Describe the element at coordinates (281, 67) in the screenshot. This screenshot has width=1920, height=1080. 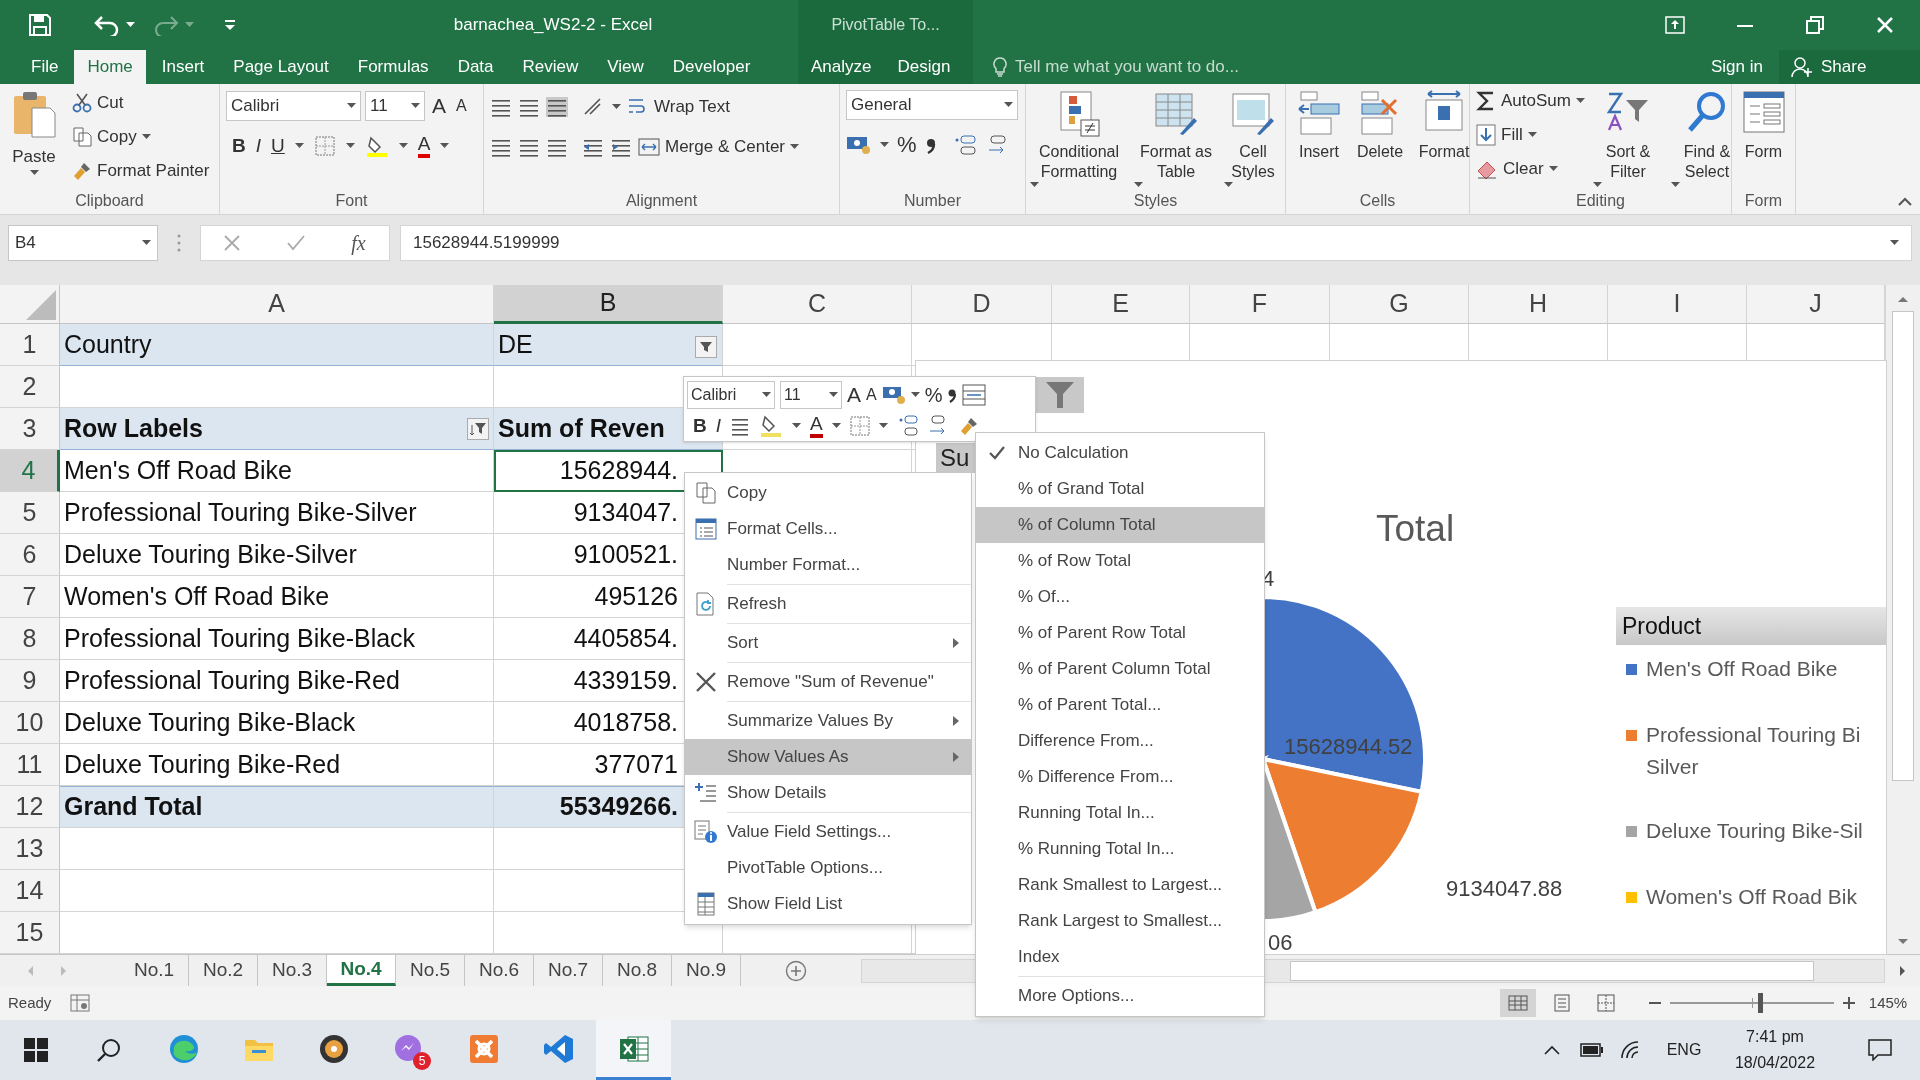
I see `ribbon-tab: Page Layout` at that location.